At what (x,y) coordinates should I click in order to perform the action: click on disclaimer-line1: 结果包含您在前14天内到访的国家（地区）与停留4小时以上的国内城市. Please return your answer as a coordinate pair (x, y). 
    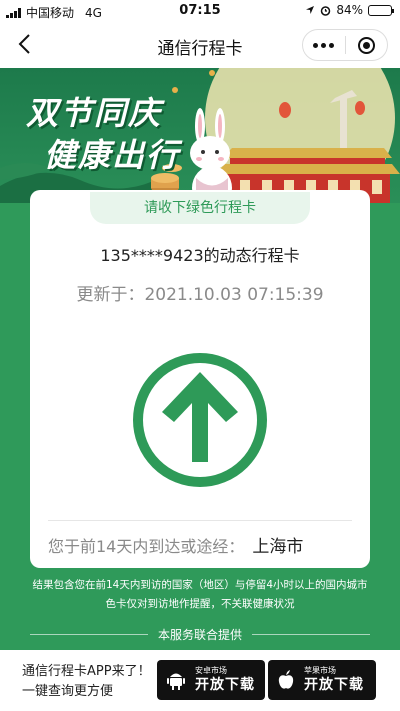
    Looking at the image, I should click on (200, 585).